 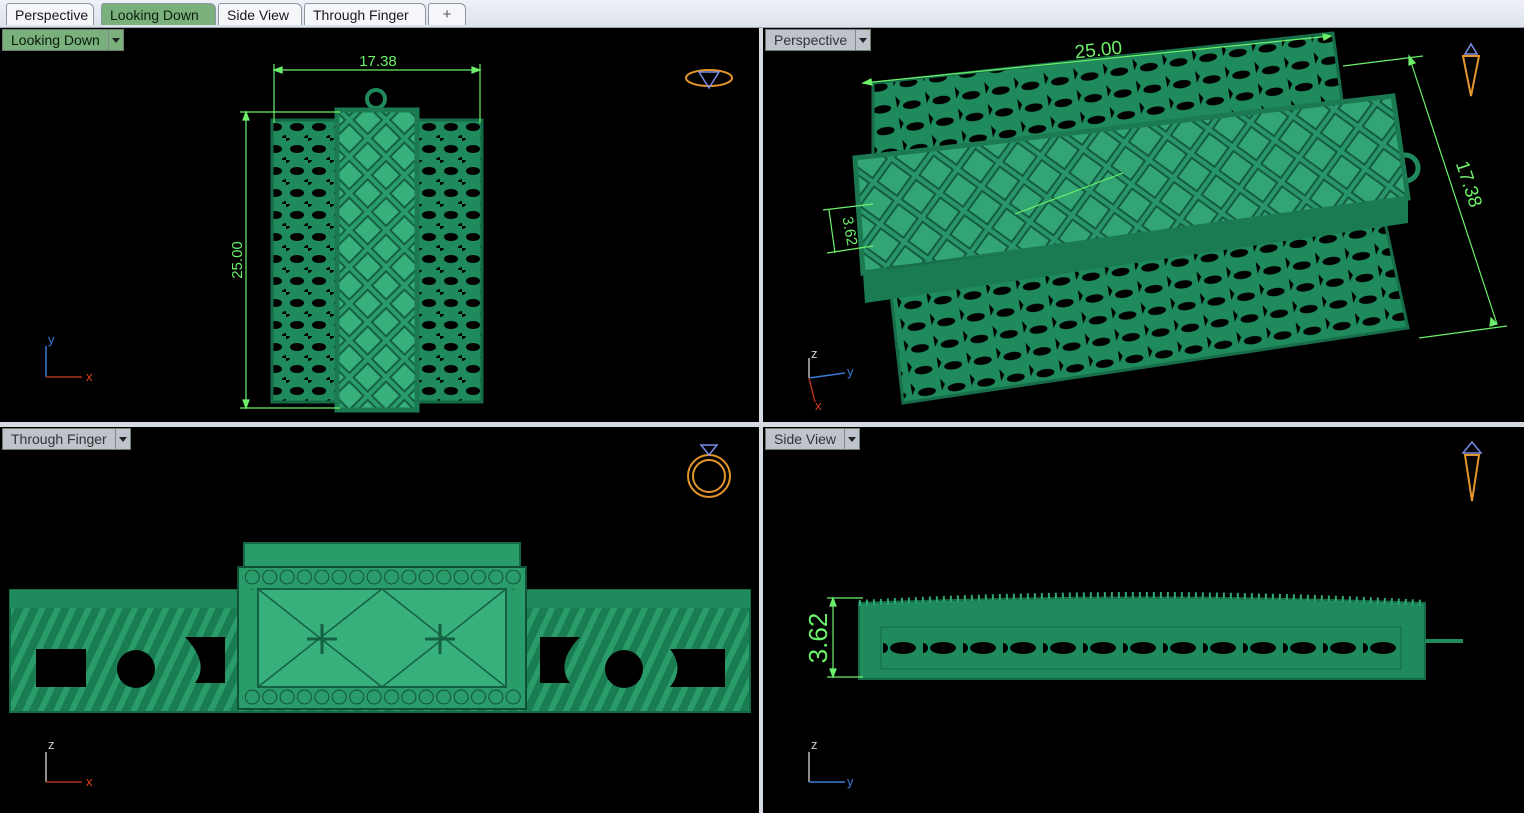 I want to click on tab-side-view: Side View, so click(x=260, y=14).